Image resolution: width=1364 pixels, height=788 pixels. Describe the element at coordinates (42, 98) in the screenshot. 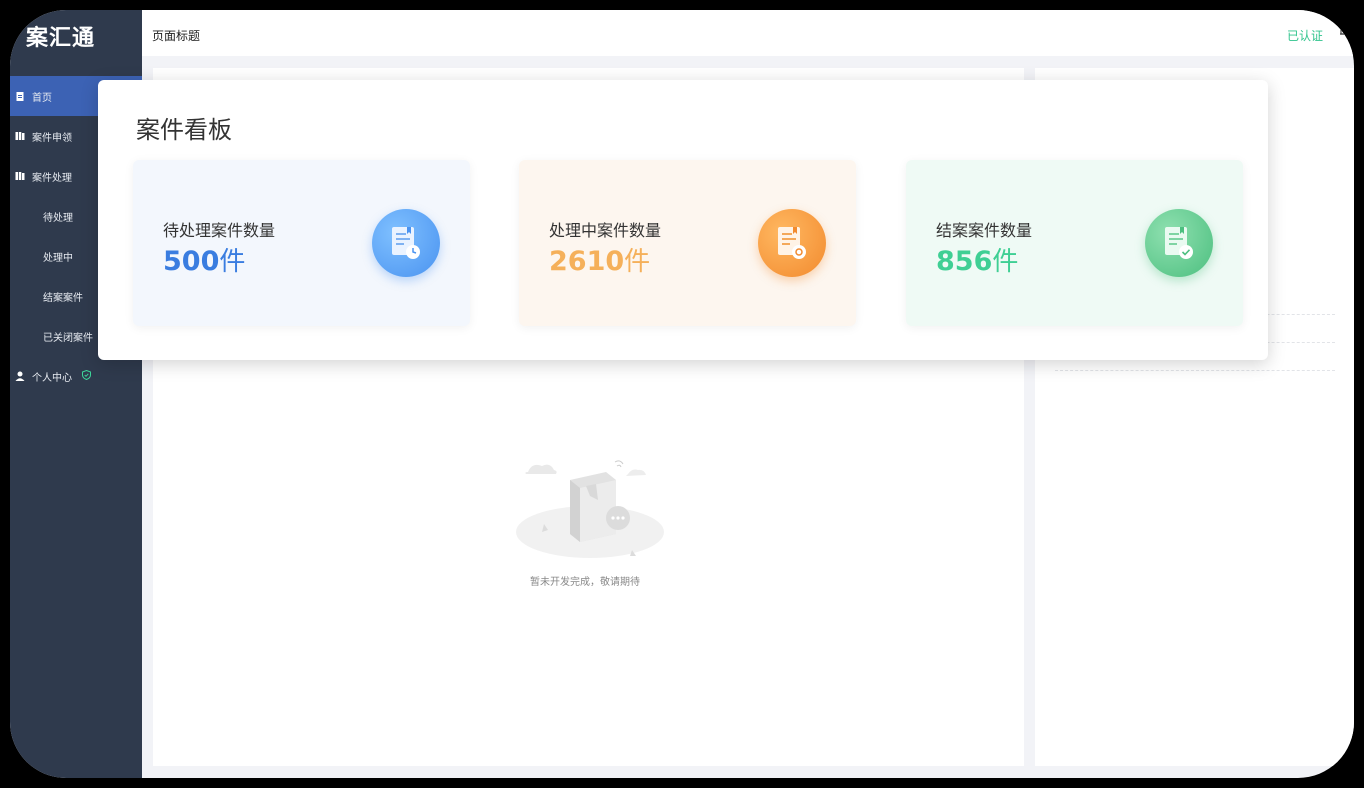

I see `sidebar-item-label: 首页` at that location.